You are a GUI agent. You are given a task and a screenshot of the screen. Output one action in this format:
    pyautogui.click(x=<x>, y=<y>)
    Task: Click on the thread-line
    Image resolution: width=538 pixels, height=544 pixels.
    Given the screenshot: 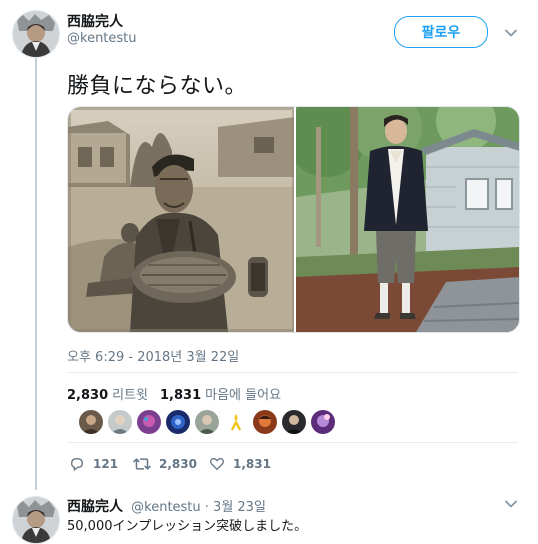 What is the action you would take?
    pyautogui.click(x=36, y=274)
    